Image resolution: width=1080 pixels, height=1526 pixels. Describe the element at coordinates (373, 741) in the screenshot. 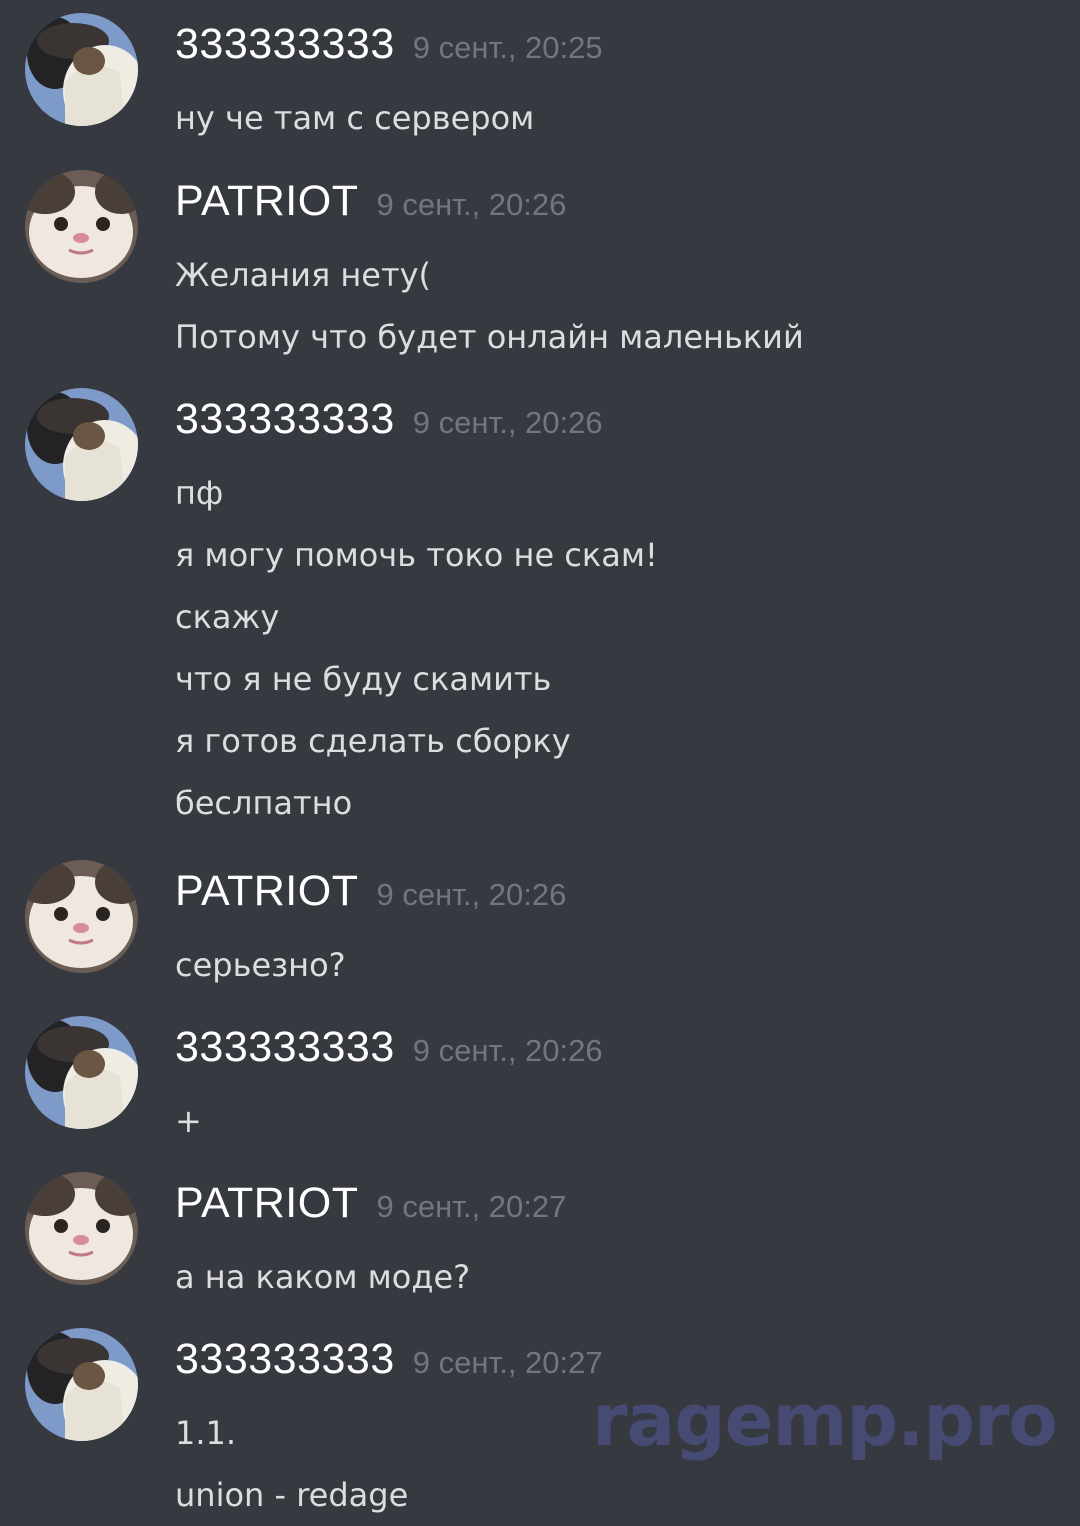

I see `message-text: я готов сделать сборку` at that location.